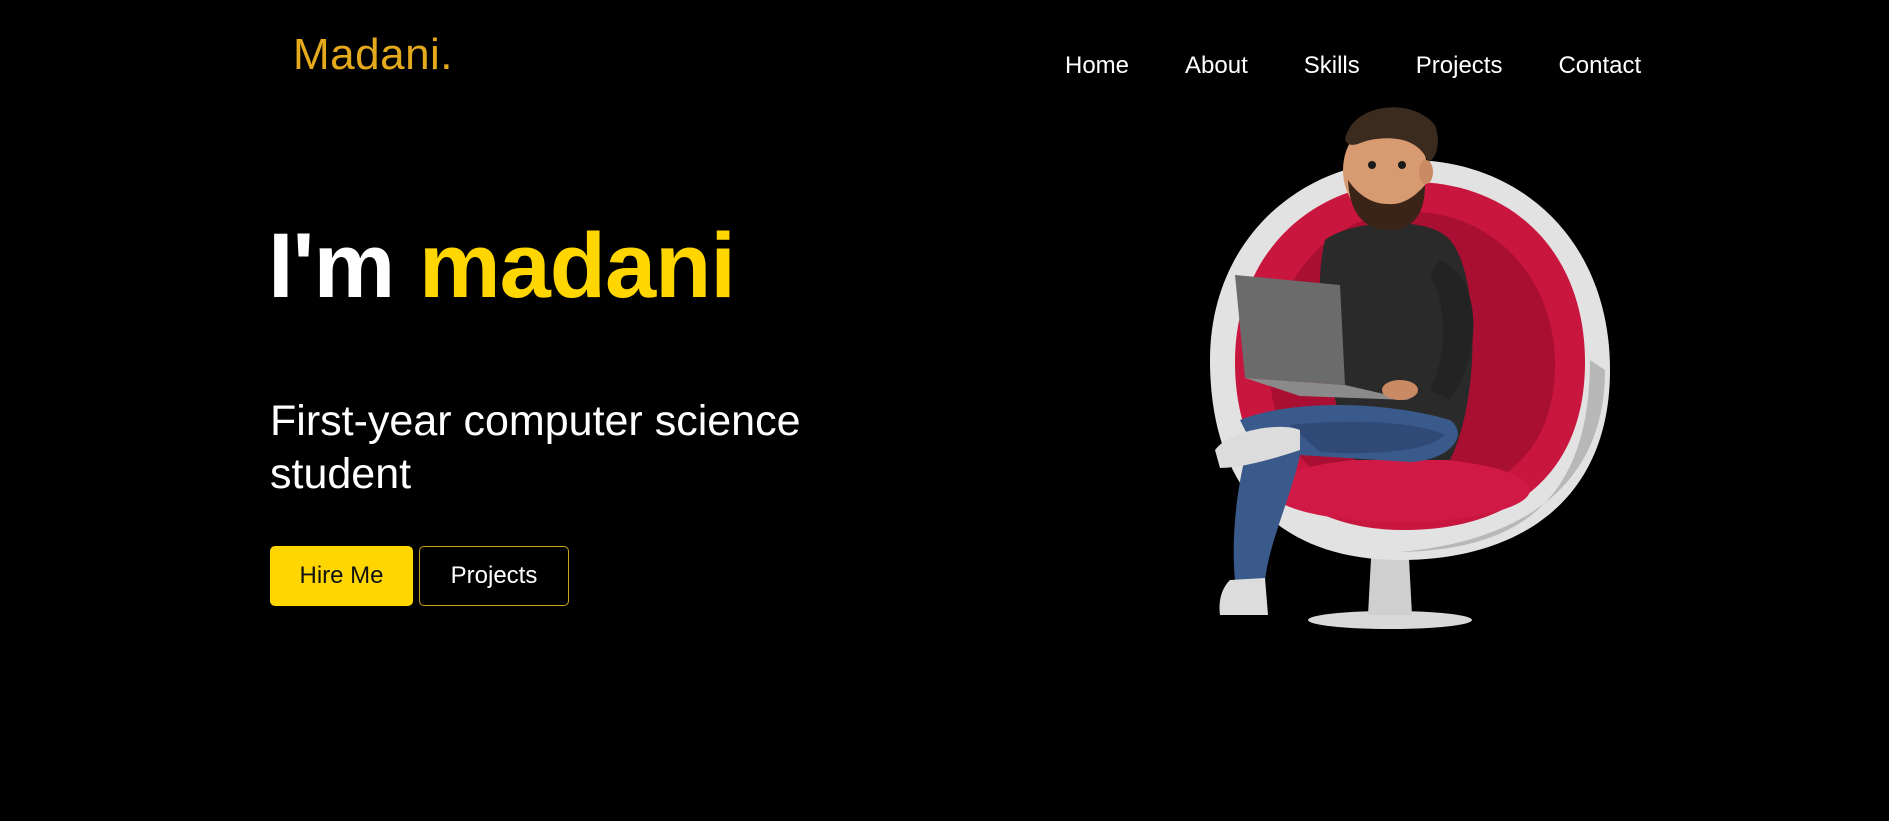  I want to click on main-nav: Home About Skills Projects Contact, so click(1353, 66).